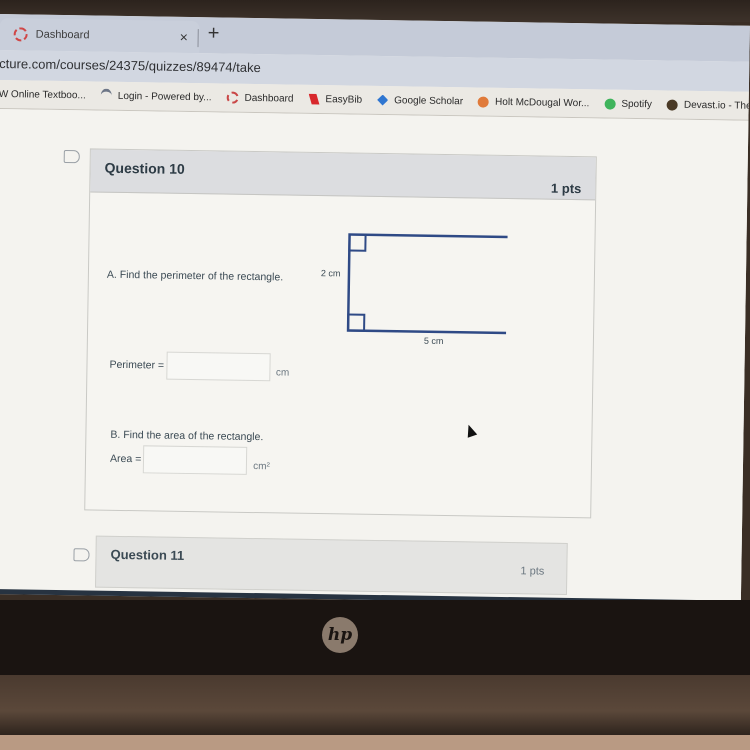  Describe the element at coordinates (195, 460) in the screenshot. I see `area-input` at that location.